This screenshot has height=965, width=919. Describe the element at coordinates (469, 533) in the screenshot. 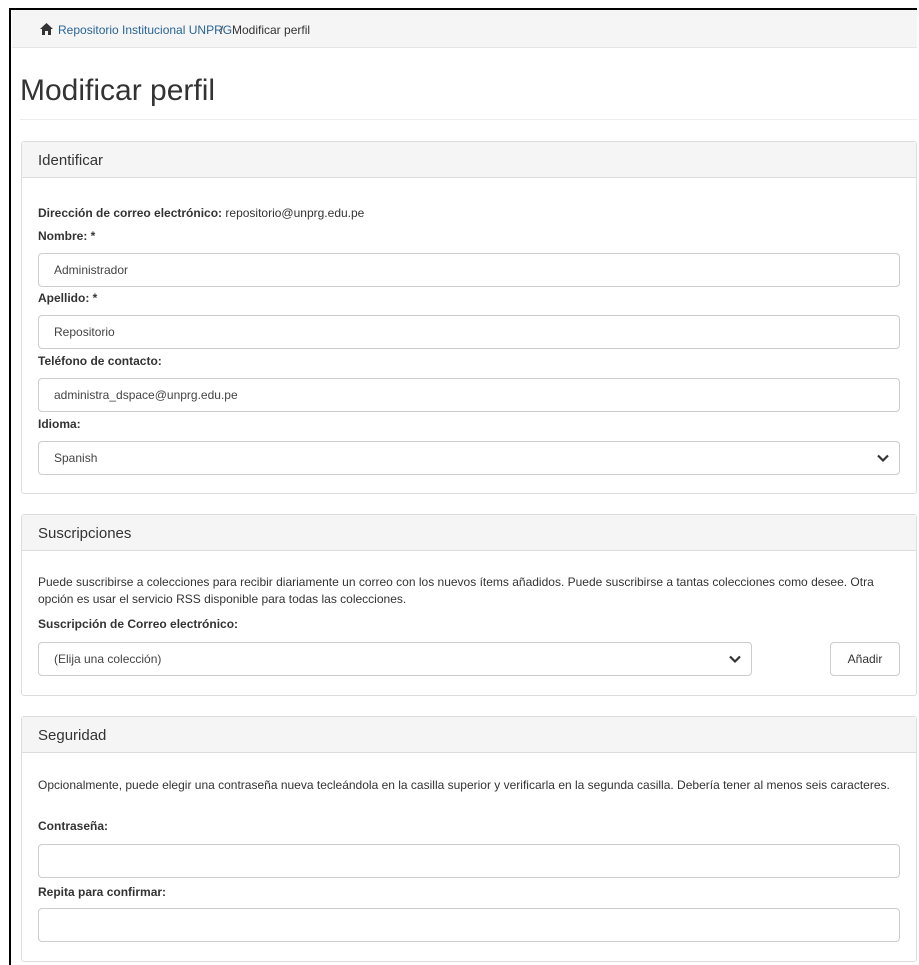

I see `subscriptions-heading: Suscripciones` at that location.